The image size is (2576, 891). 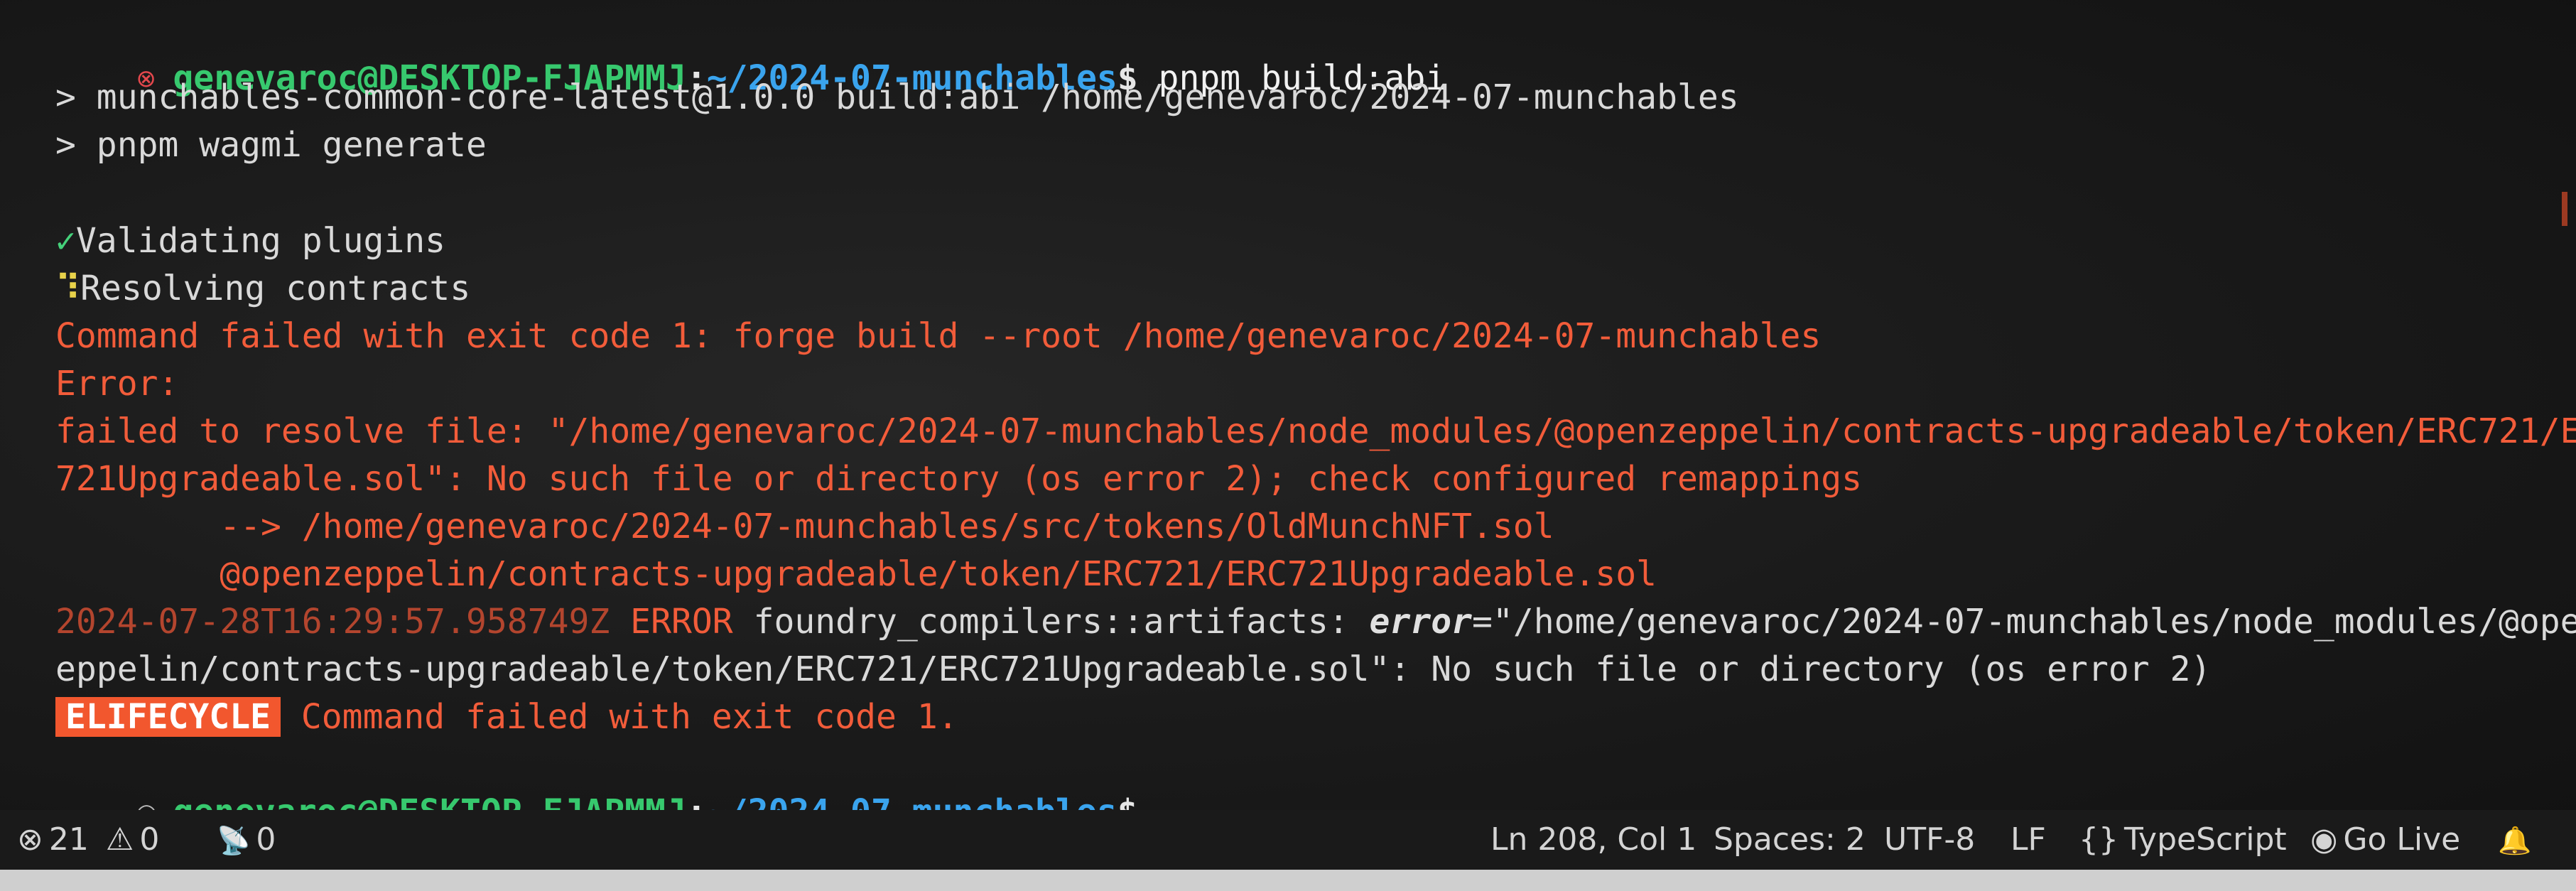 What do you see at coordinates (1790, 840) in the screenshot?
I see `indentation-setting: Spaces: 2` at bounding box center [1790, 840].